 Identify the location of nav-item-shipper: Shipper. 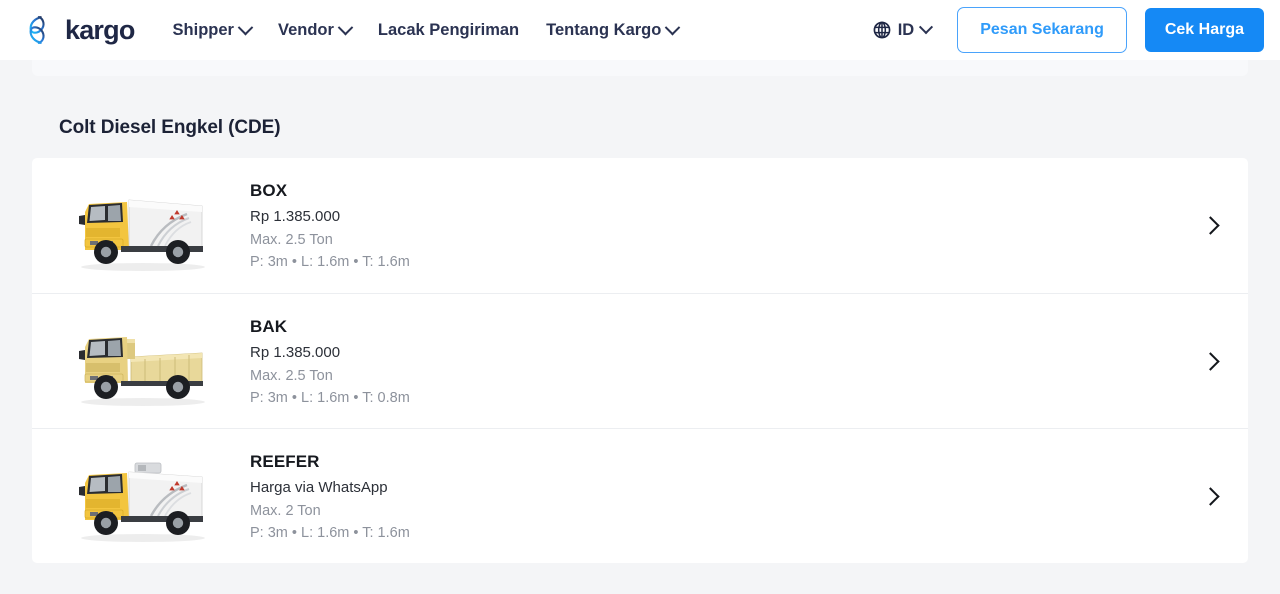
(213, 29).